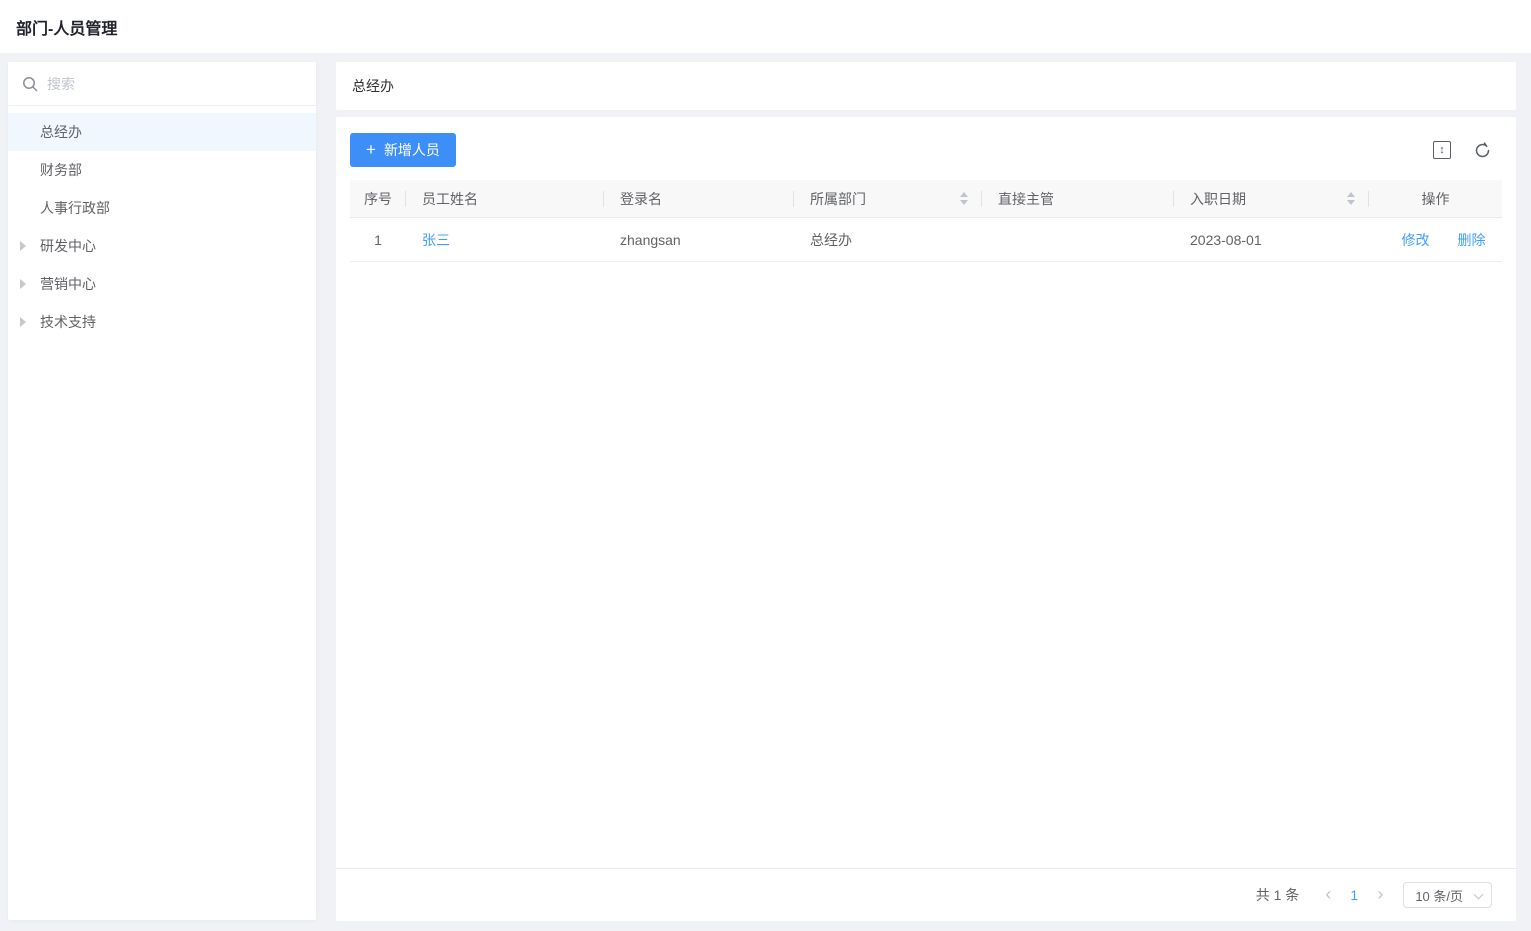  I want to click on cell-name: 张三, so click(505, 239).